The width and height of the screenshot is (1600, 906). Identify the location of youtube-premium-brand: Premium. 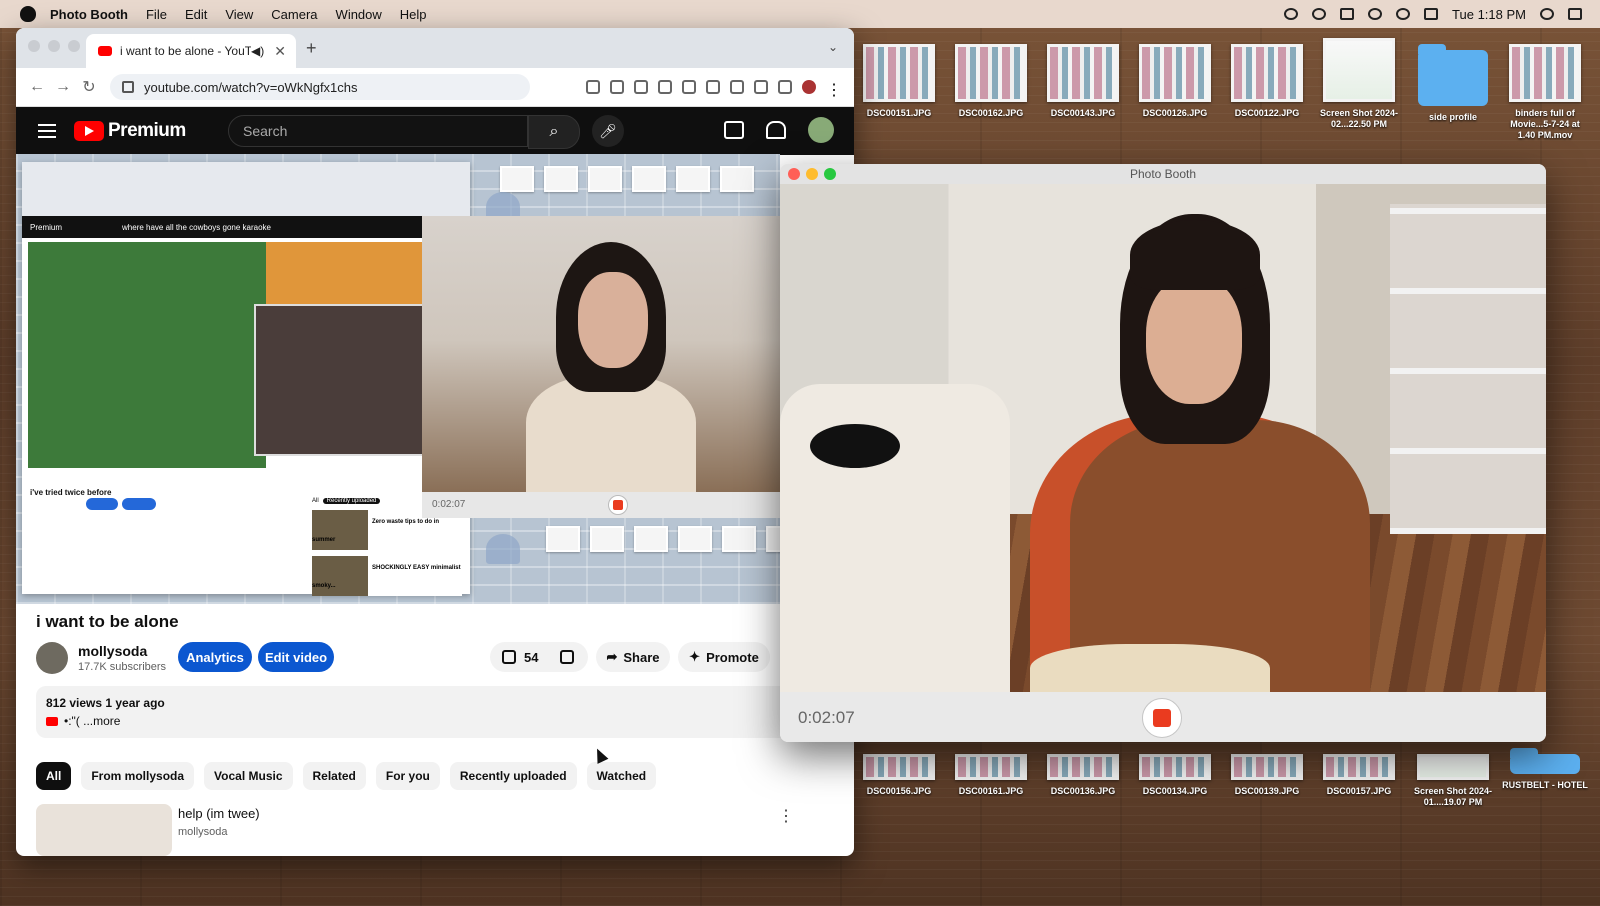
(147, 131).